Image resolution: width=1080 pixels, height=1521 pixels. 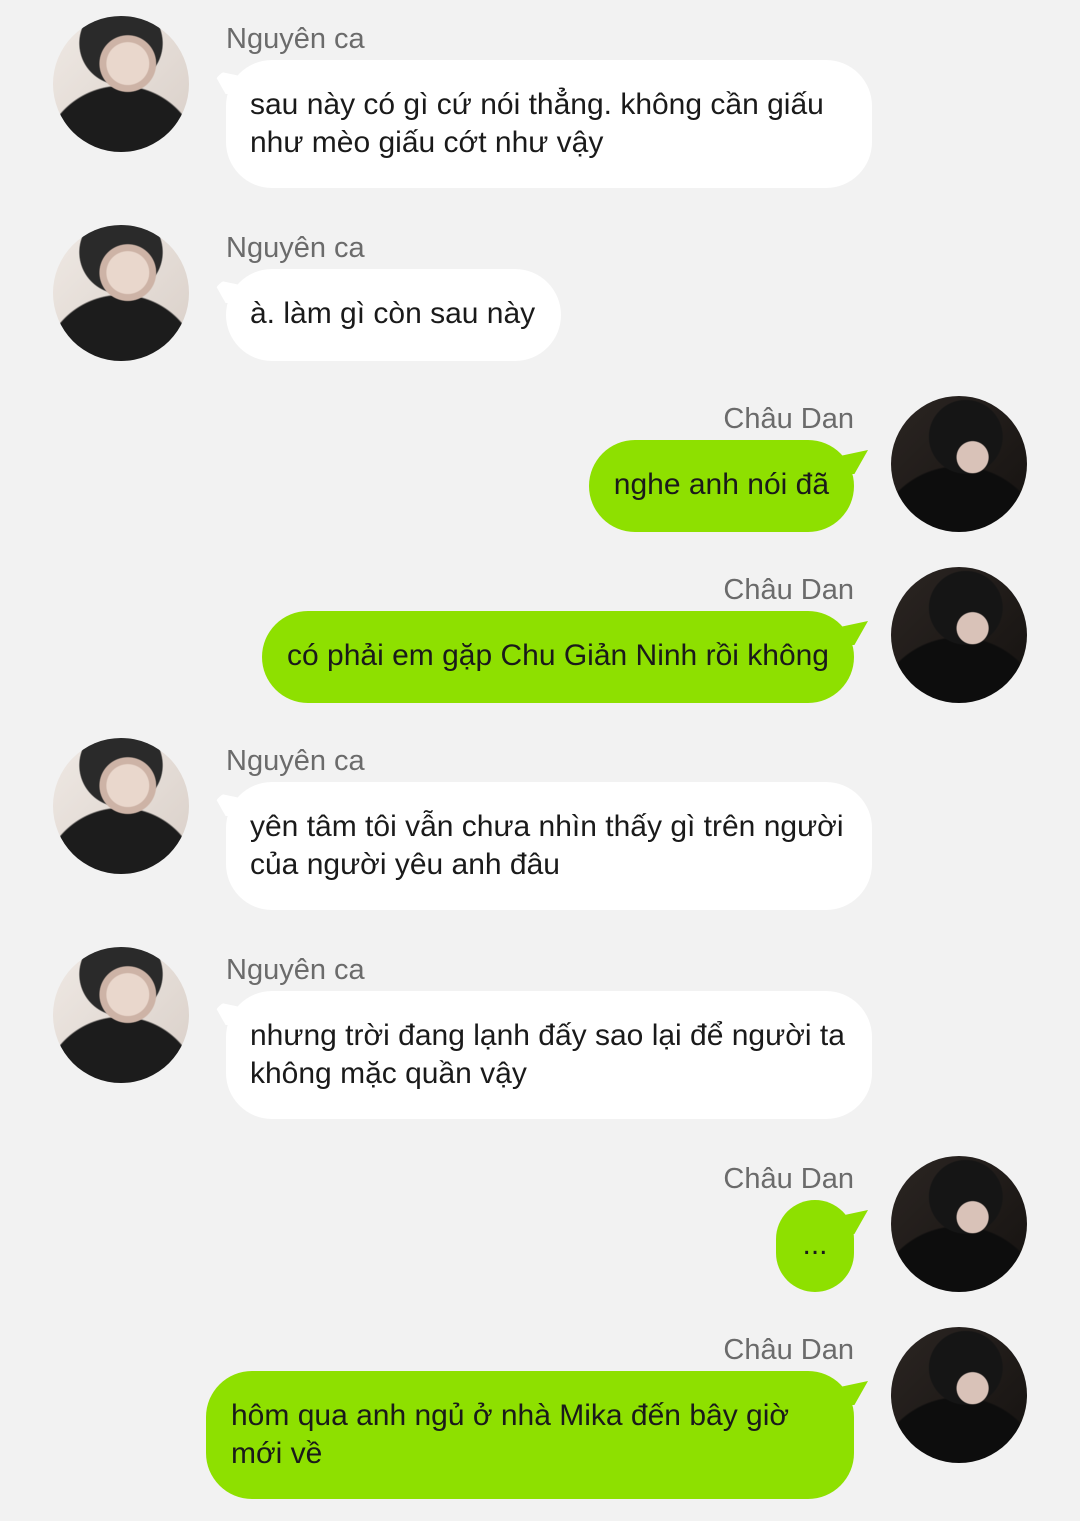 What do you see at coordinates (721, 486) in the screenshot?
I see `message-bubble: nghe anh nói đã` at bounding box center [721, 486].